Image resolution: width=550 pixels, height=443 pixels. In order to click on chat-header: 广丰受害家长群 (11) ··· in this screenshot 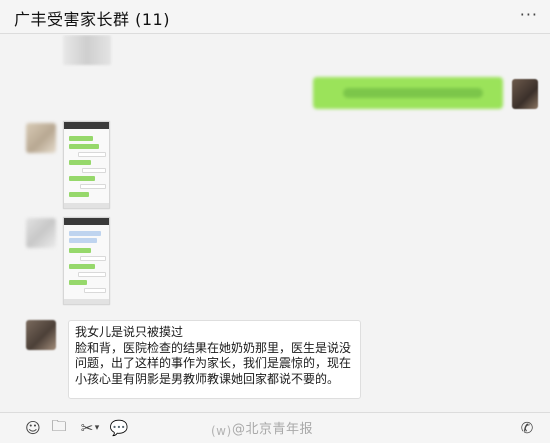, I will do `click(275, 17)`.